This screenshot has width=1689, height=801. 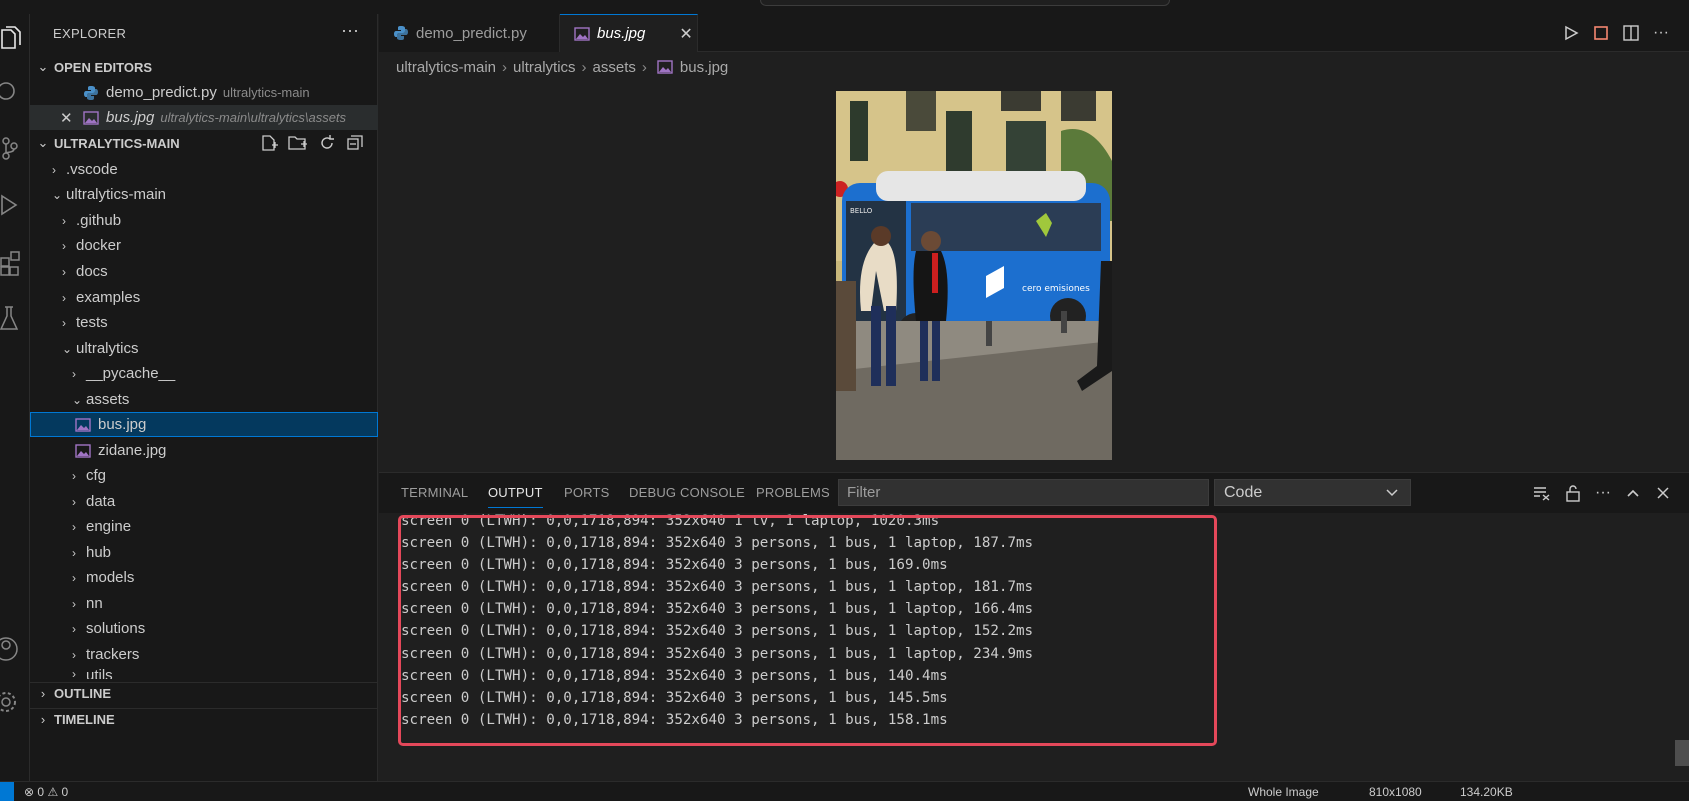 What do you see at coordinates (130, 117) in the screenshot?
I see `open-editor-name: bus.jpg` at bounding box center [130, 117].